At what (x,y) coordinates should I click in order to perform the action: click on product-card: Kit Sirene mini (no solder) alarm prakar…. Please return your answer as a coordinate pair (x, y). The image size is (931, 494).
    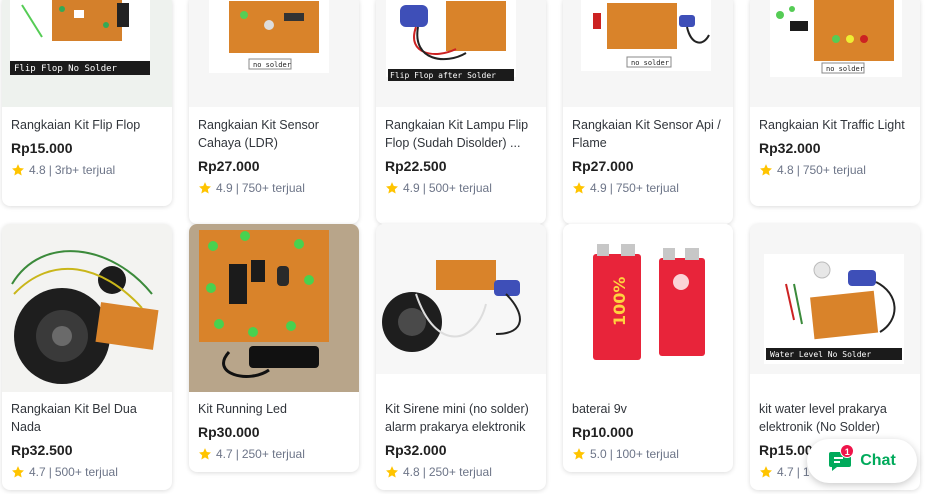
    Looking at the image, I should click on (461, 357).